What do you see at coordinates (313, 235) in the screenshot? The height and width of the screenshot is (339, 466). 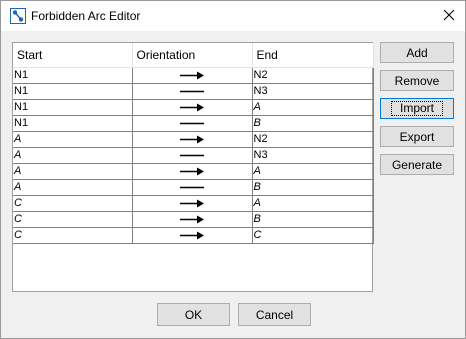 I see `cell-end: C` at bounding box center [313, 235].